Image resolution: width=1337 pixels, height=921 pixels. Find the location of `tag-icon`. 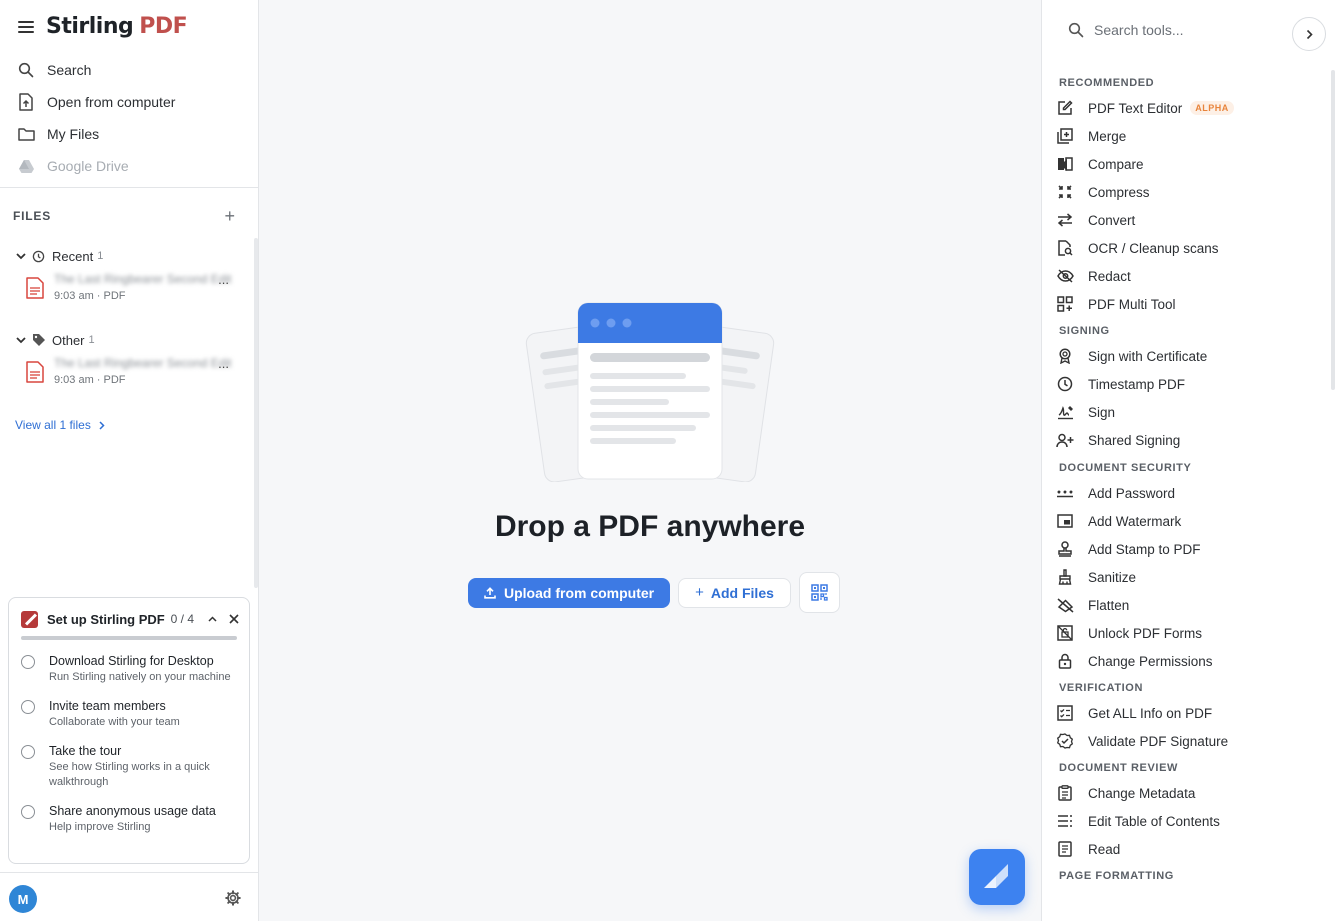

tag-icon is located at coordinates (39, 340).